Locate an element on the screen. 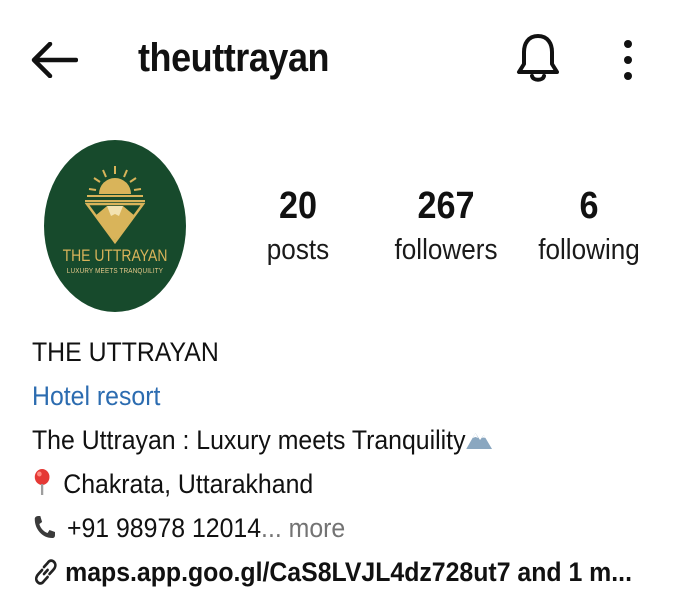 This screenshot has width=690, height=600. stat-following: 6 following is located at coordinates (589, 226).